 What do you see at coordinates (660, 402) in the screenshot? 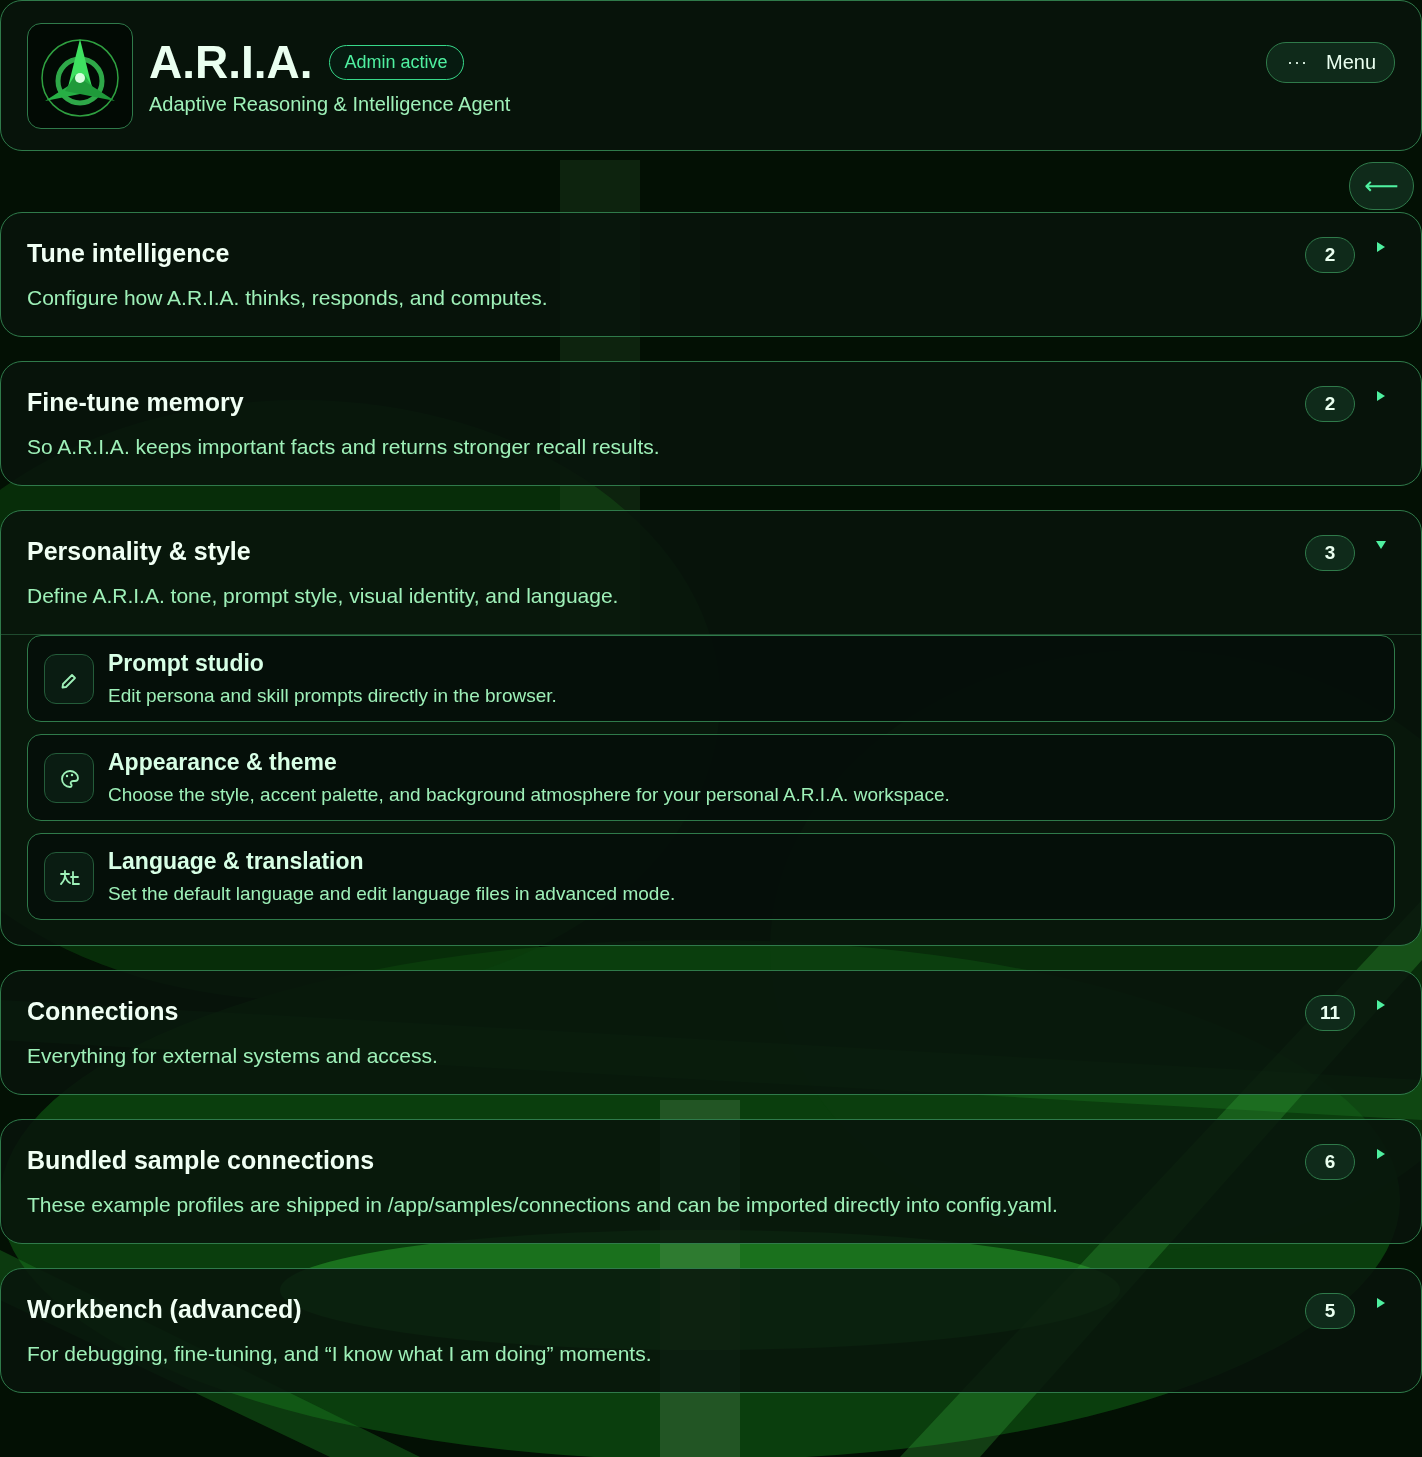
I see `section-title: Fine-tune memory` at bounding box center [660, 402].